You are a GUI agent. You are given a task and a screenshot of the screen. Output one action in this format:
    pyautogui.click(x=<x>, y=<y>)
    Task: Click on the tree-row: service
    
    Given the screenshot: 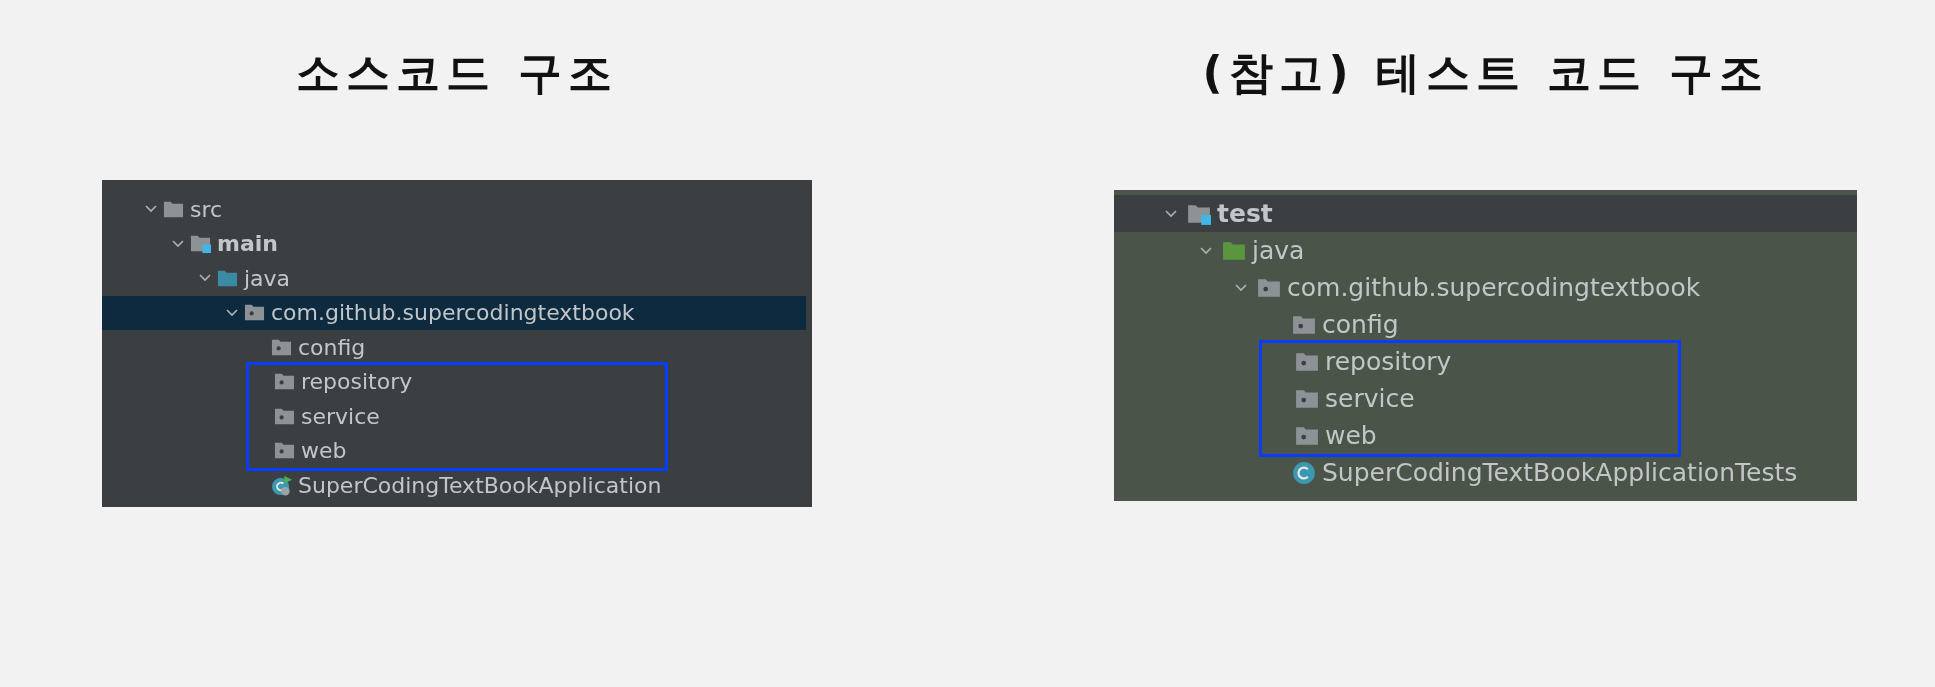 What is the action you would take?
    pyautogui.click(x=457, y=416)
    